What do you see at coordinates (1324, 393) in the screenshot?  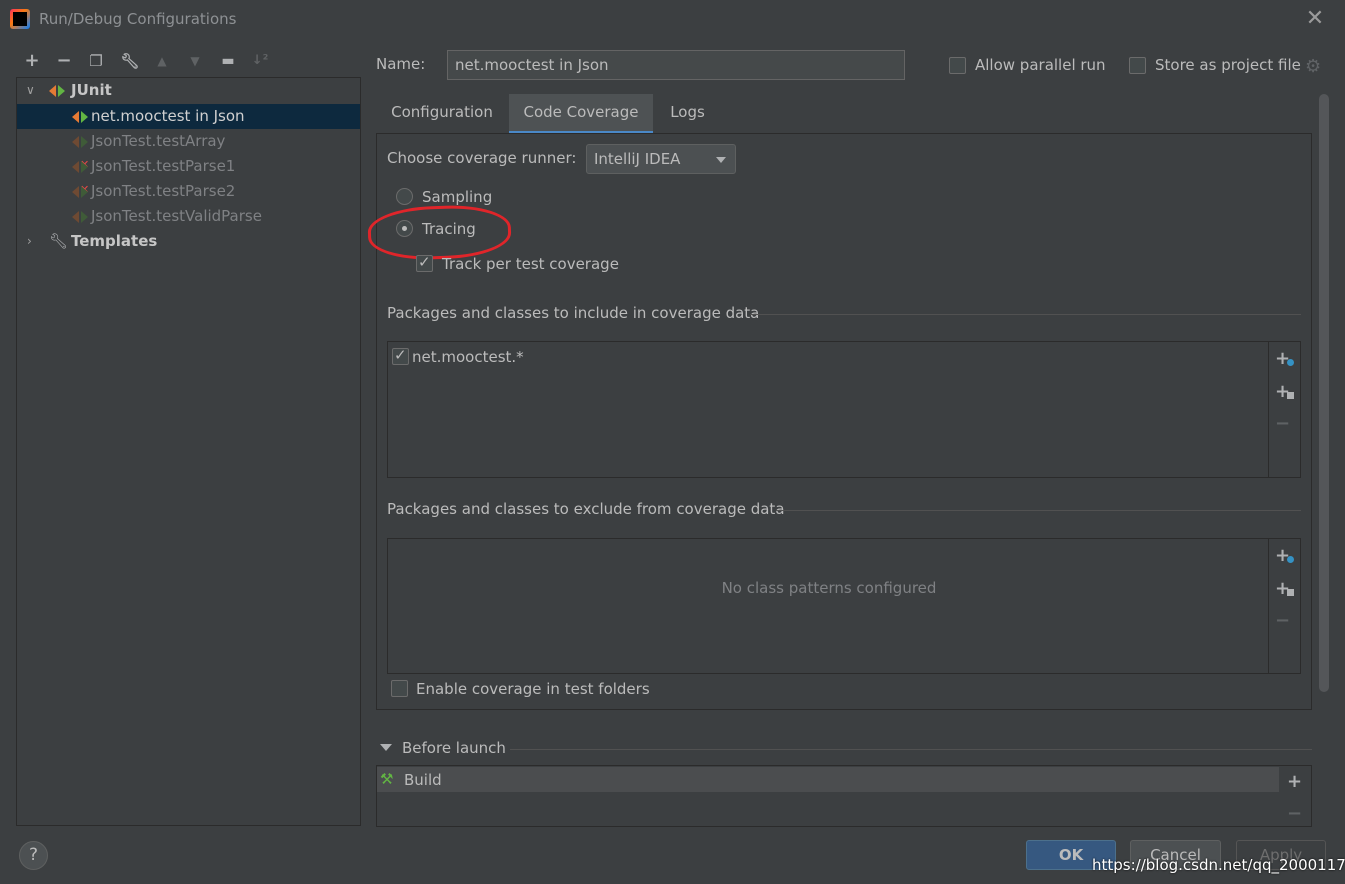 I see `scrollbar` at bounding box center [1324, 393].